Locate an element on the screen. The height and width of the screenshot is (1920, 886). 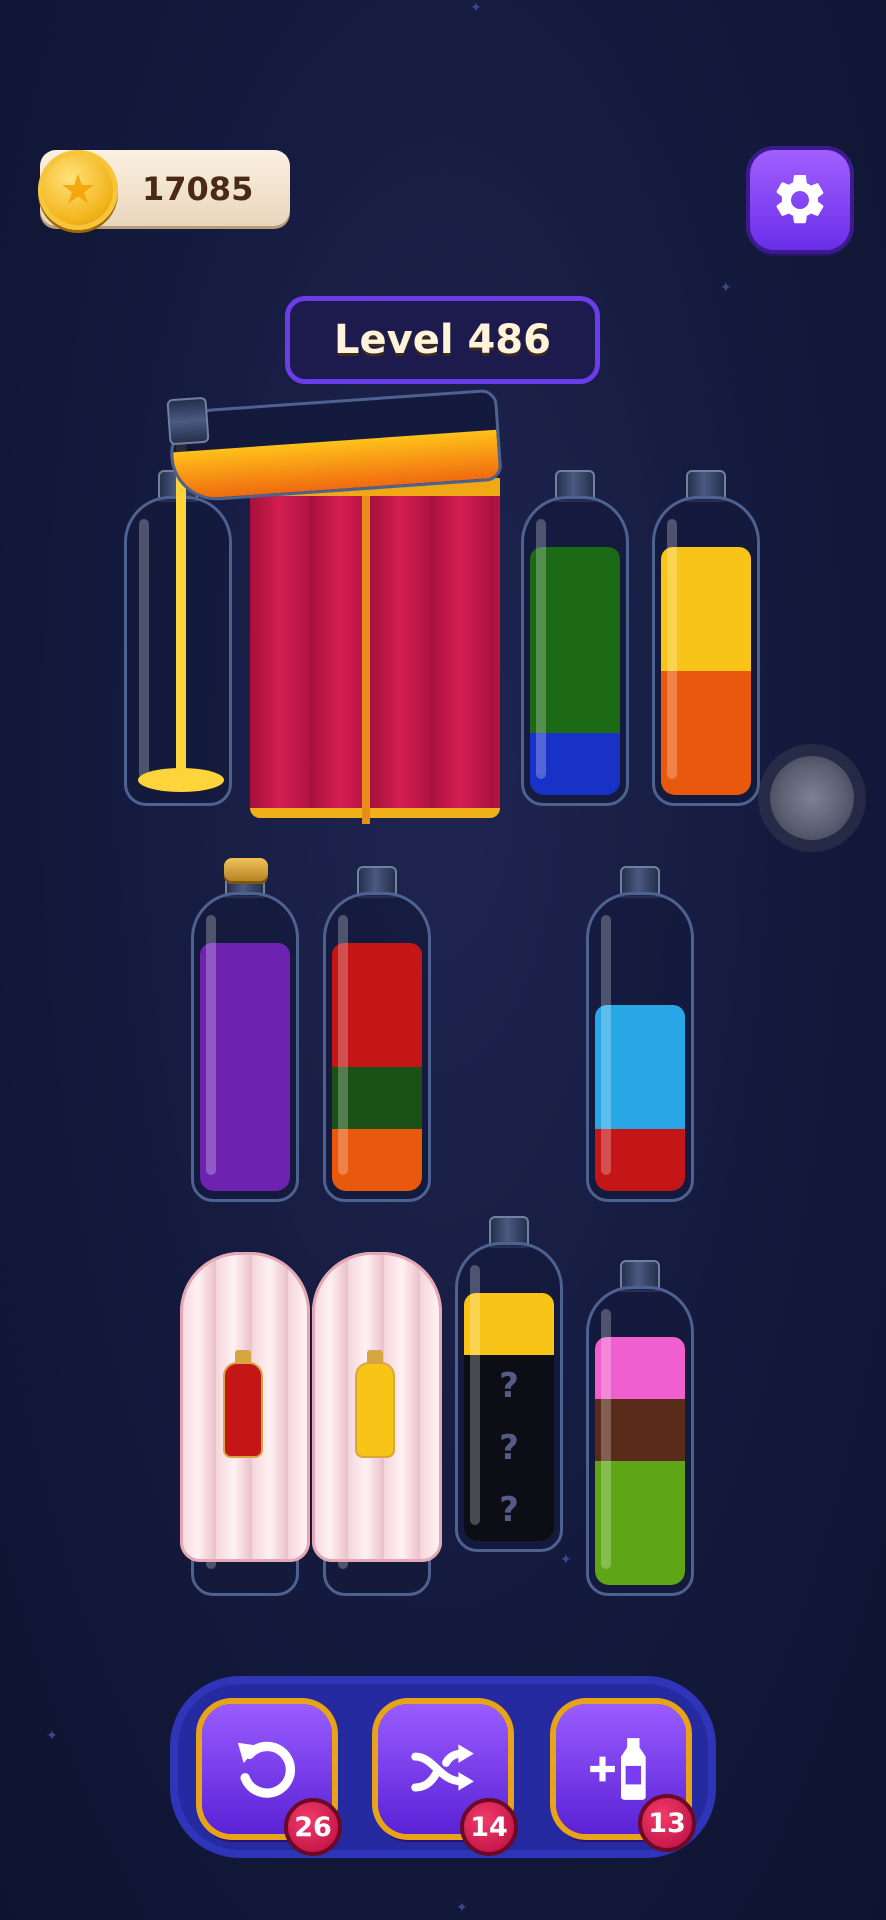
shuffle-icon is located at coordinates (442, 1768).